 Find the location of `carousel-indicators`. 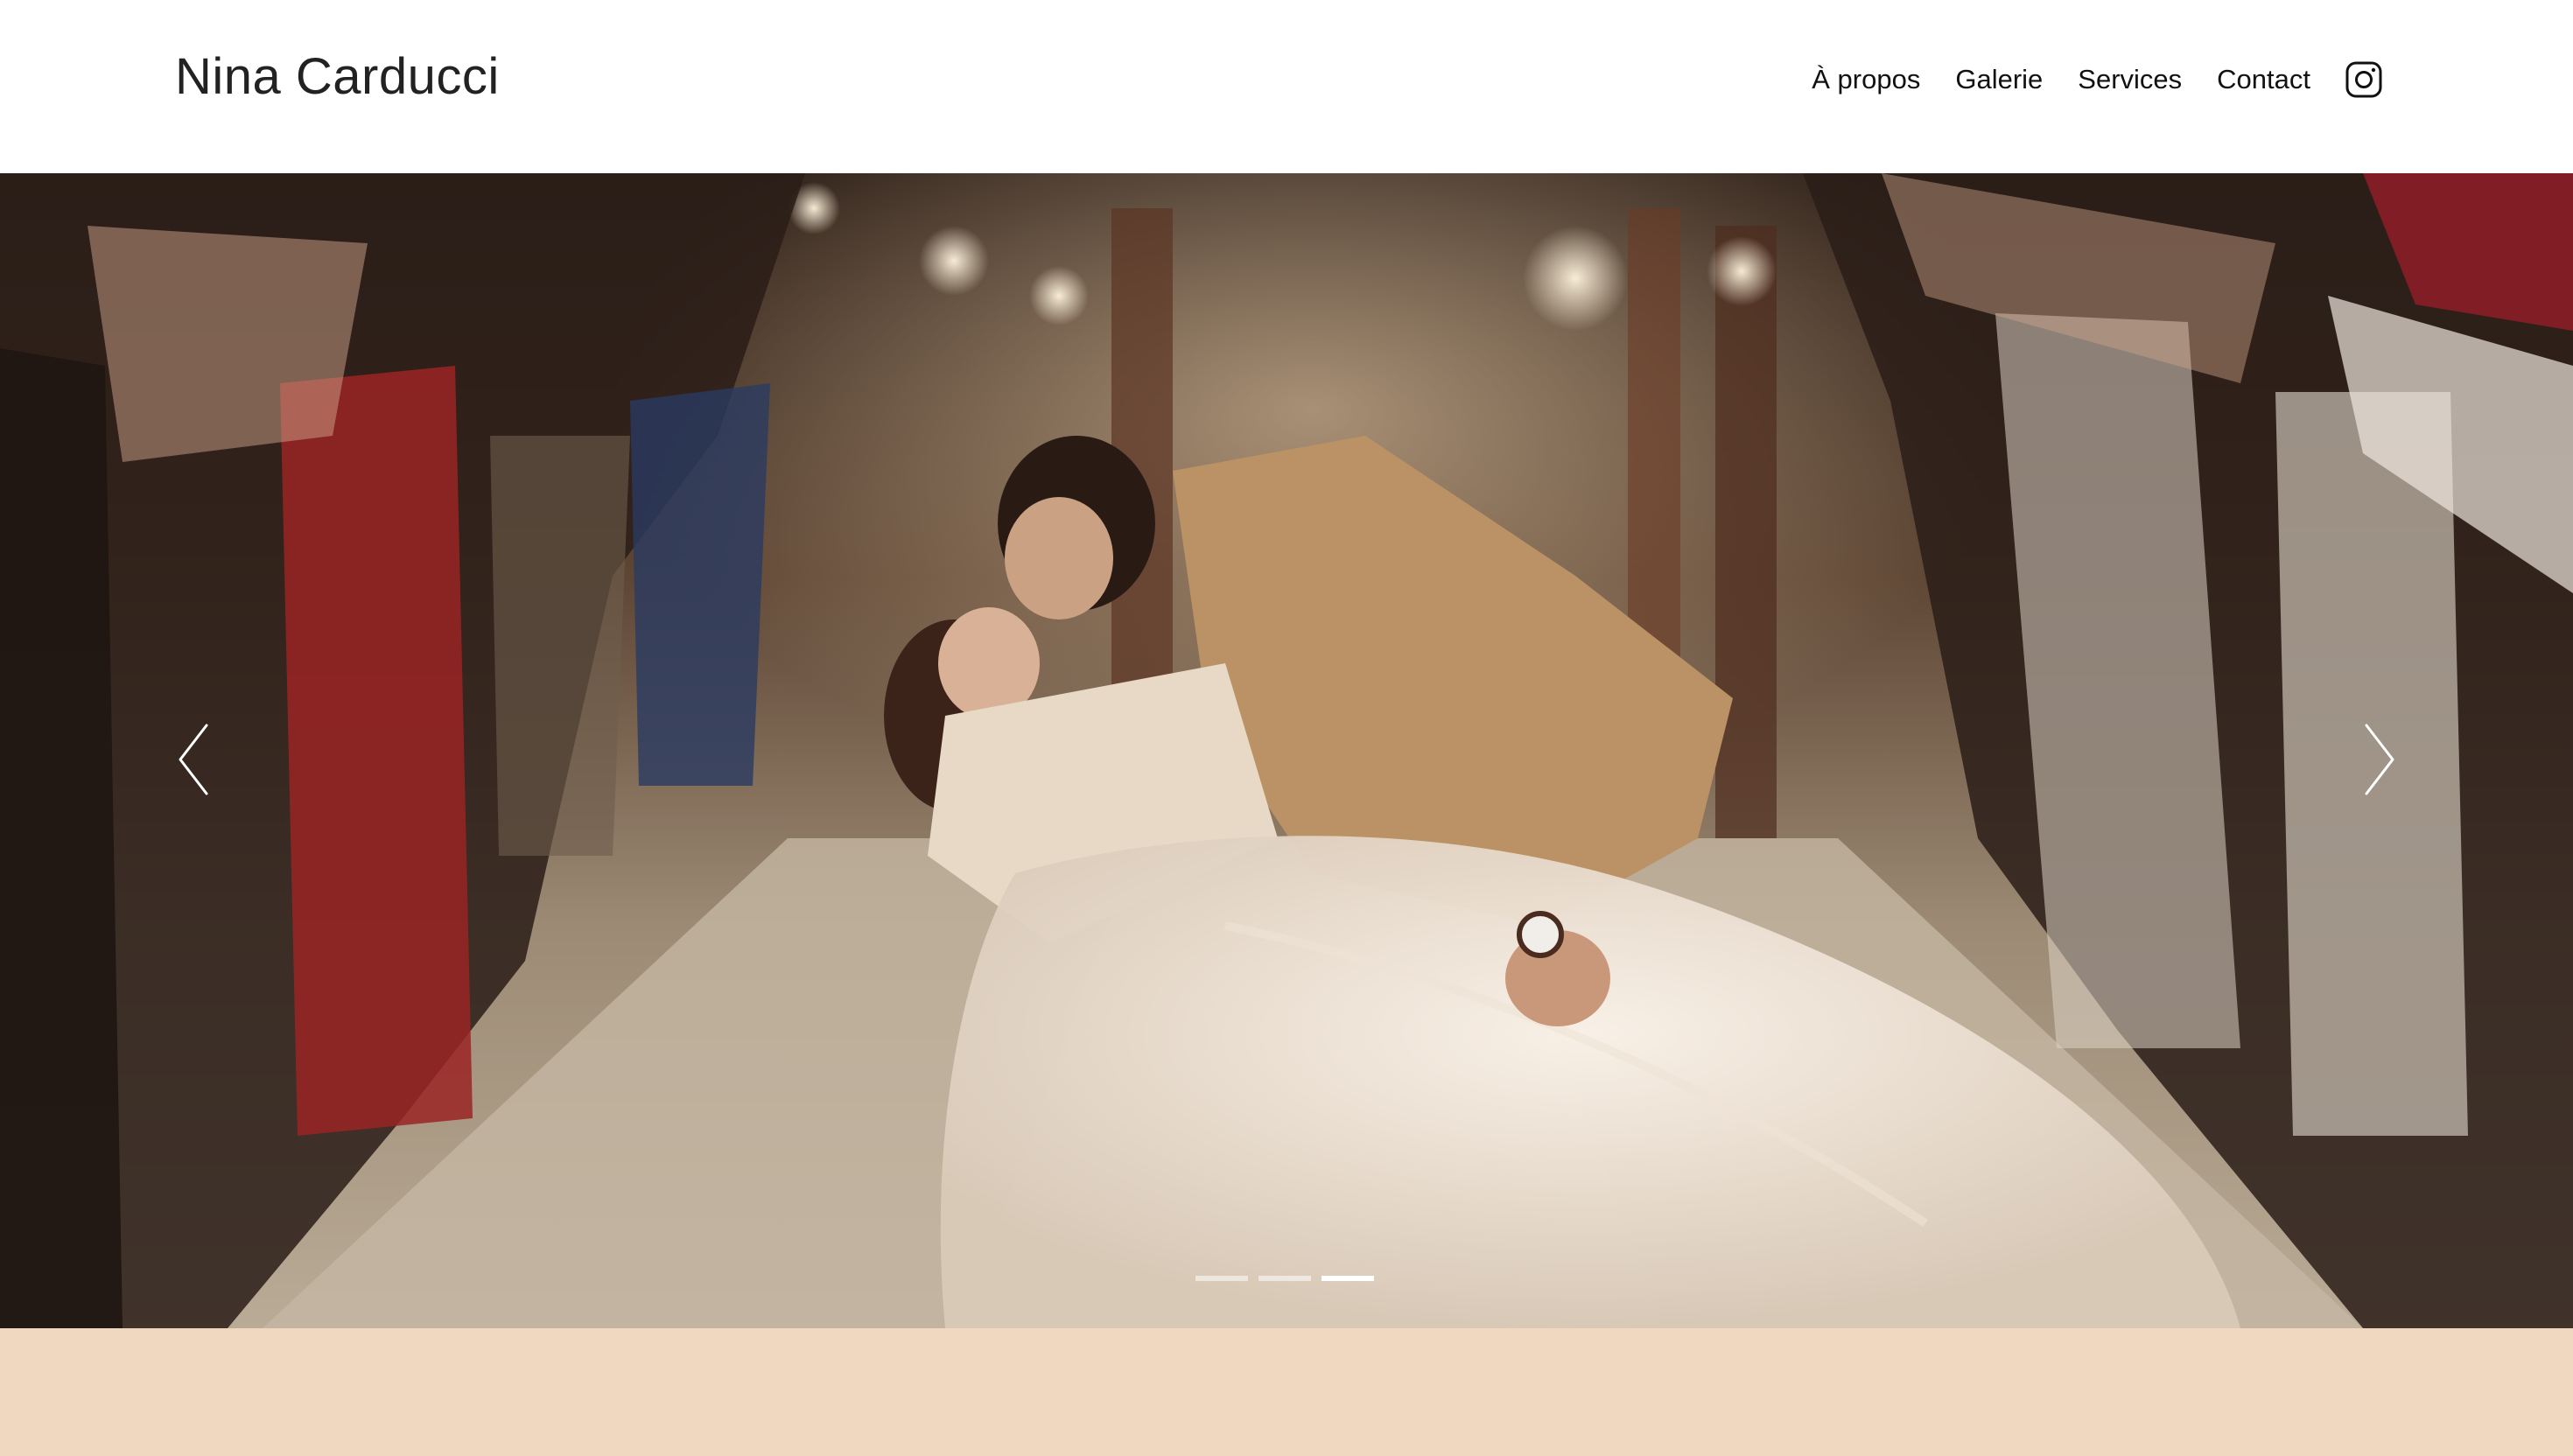

carousel-indicators is located at coordinates (1290, 1278).